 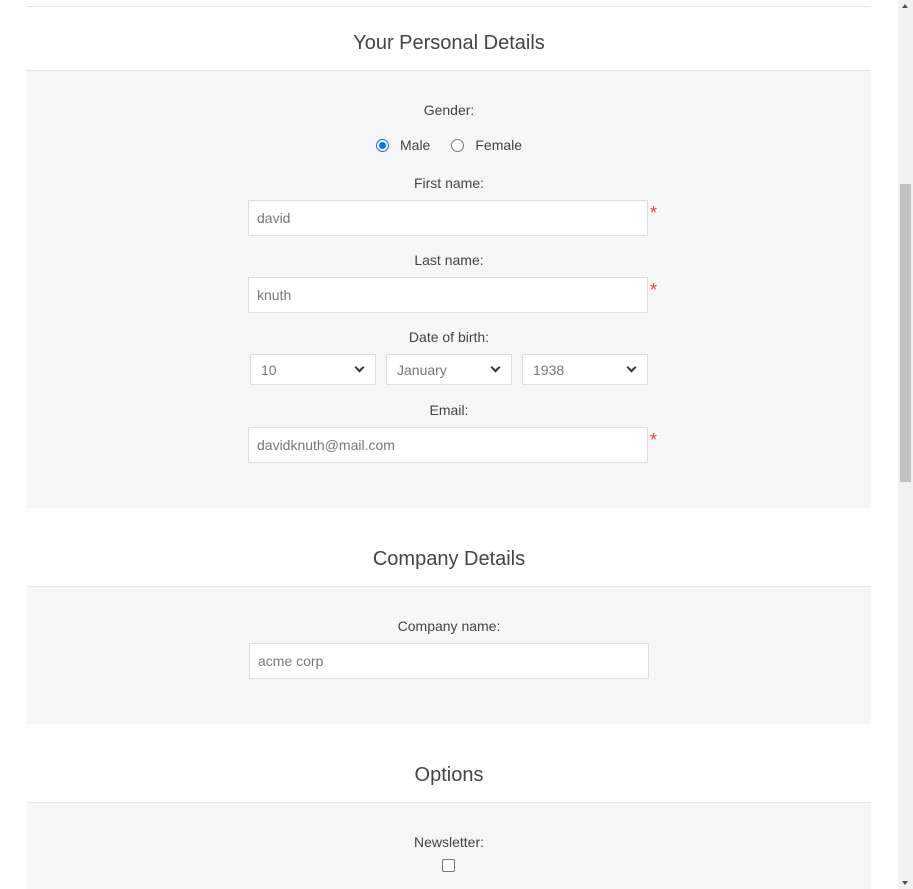 I want to click on company-details-title: Company Details, so click(x=449, y=559).